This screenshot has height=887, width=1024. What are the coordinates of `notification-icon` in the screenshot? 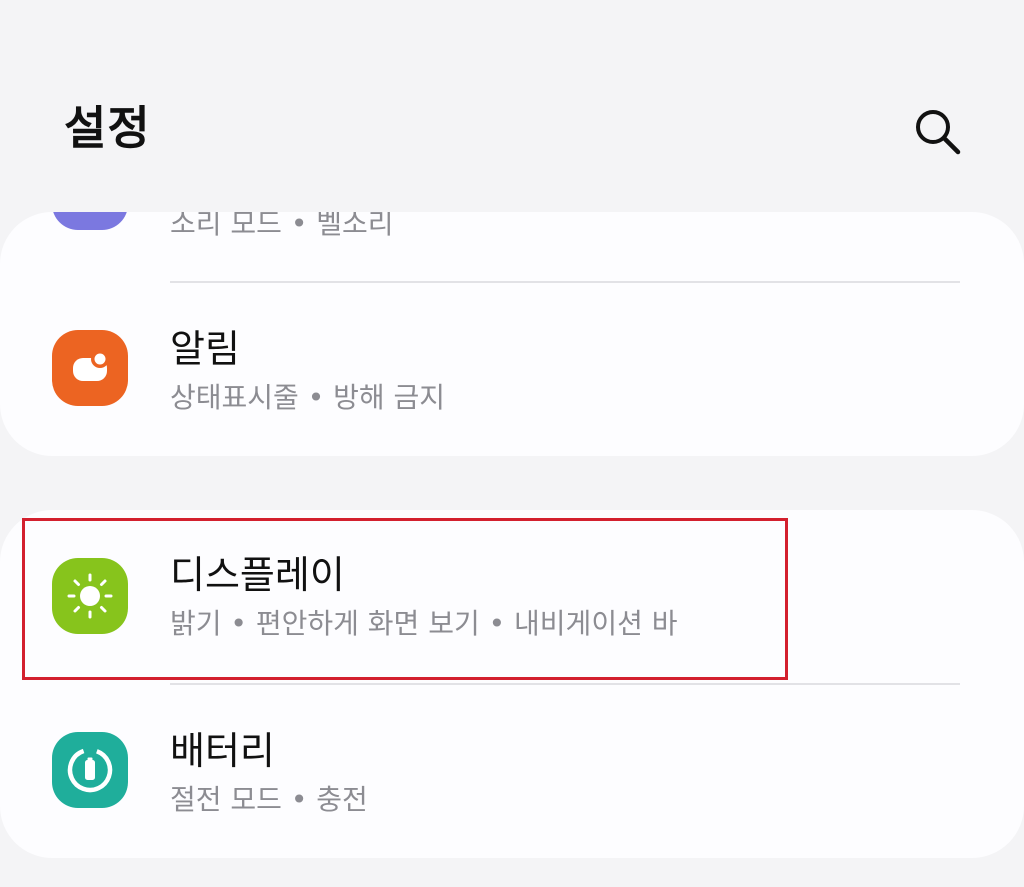 It's located at (90, 368).